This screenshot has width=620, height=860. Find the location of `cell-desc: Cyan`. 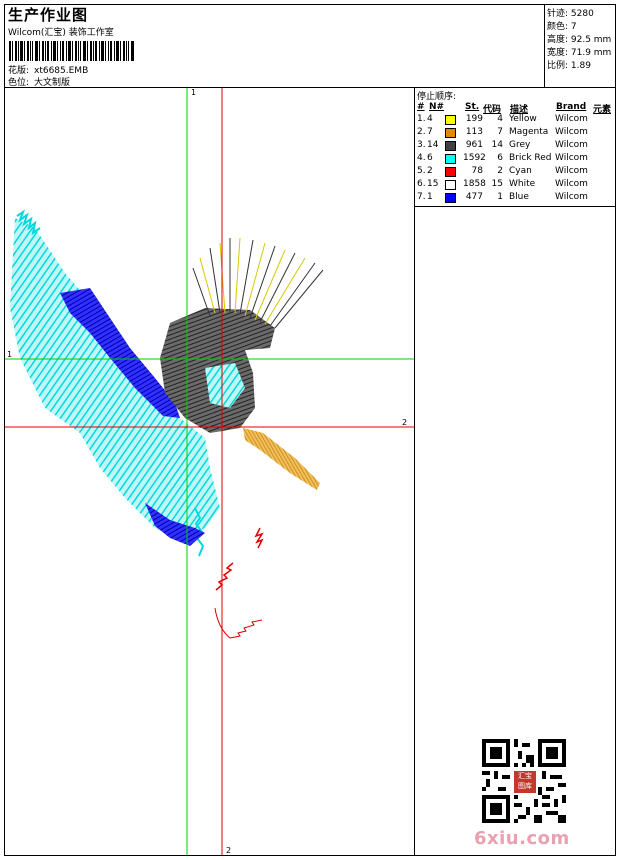

cell-desc: Cyan is located at coordinates (520, 171).